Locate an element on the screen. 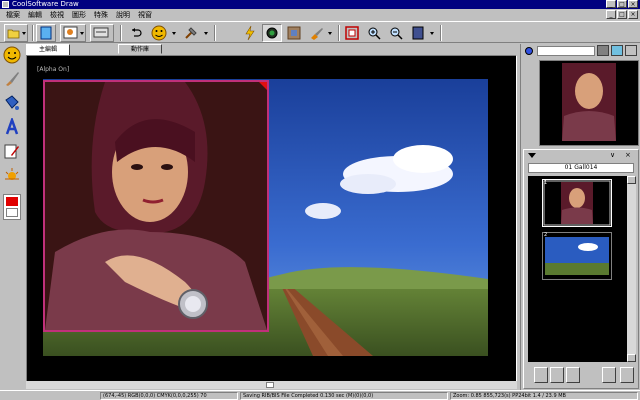 This screenshot has width=640, height=400. navigator-options-button is located at coordinates (631, 50).